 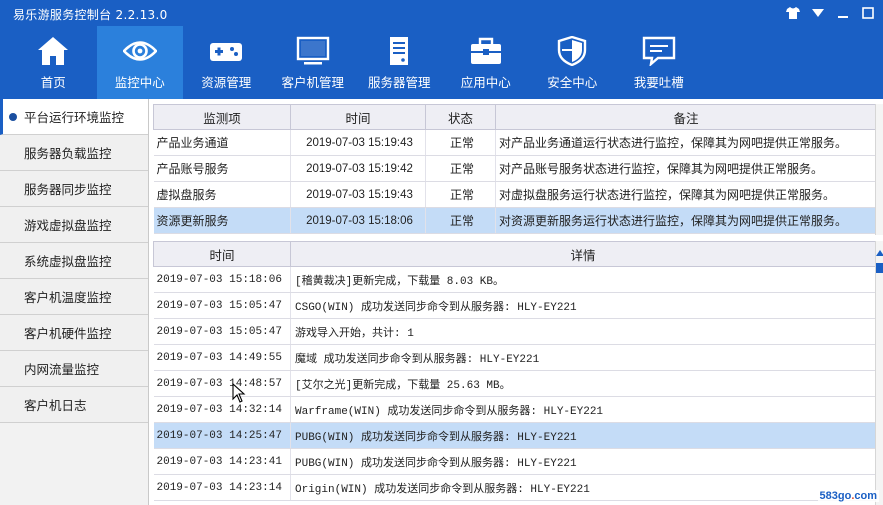 What do you see at coordinates (222, 383) in the screenshot?
I see `cell-time: 2019-07-03 14:48:57` at bounding box center [222, 383].